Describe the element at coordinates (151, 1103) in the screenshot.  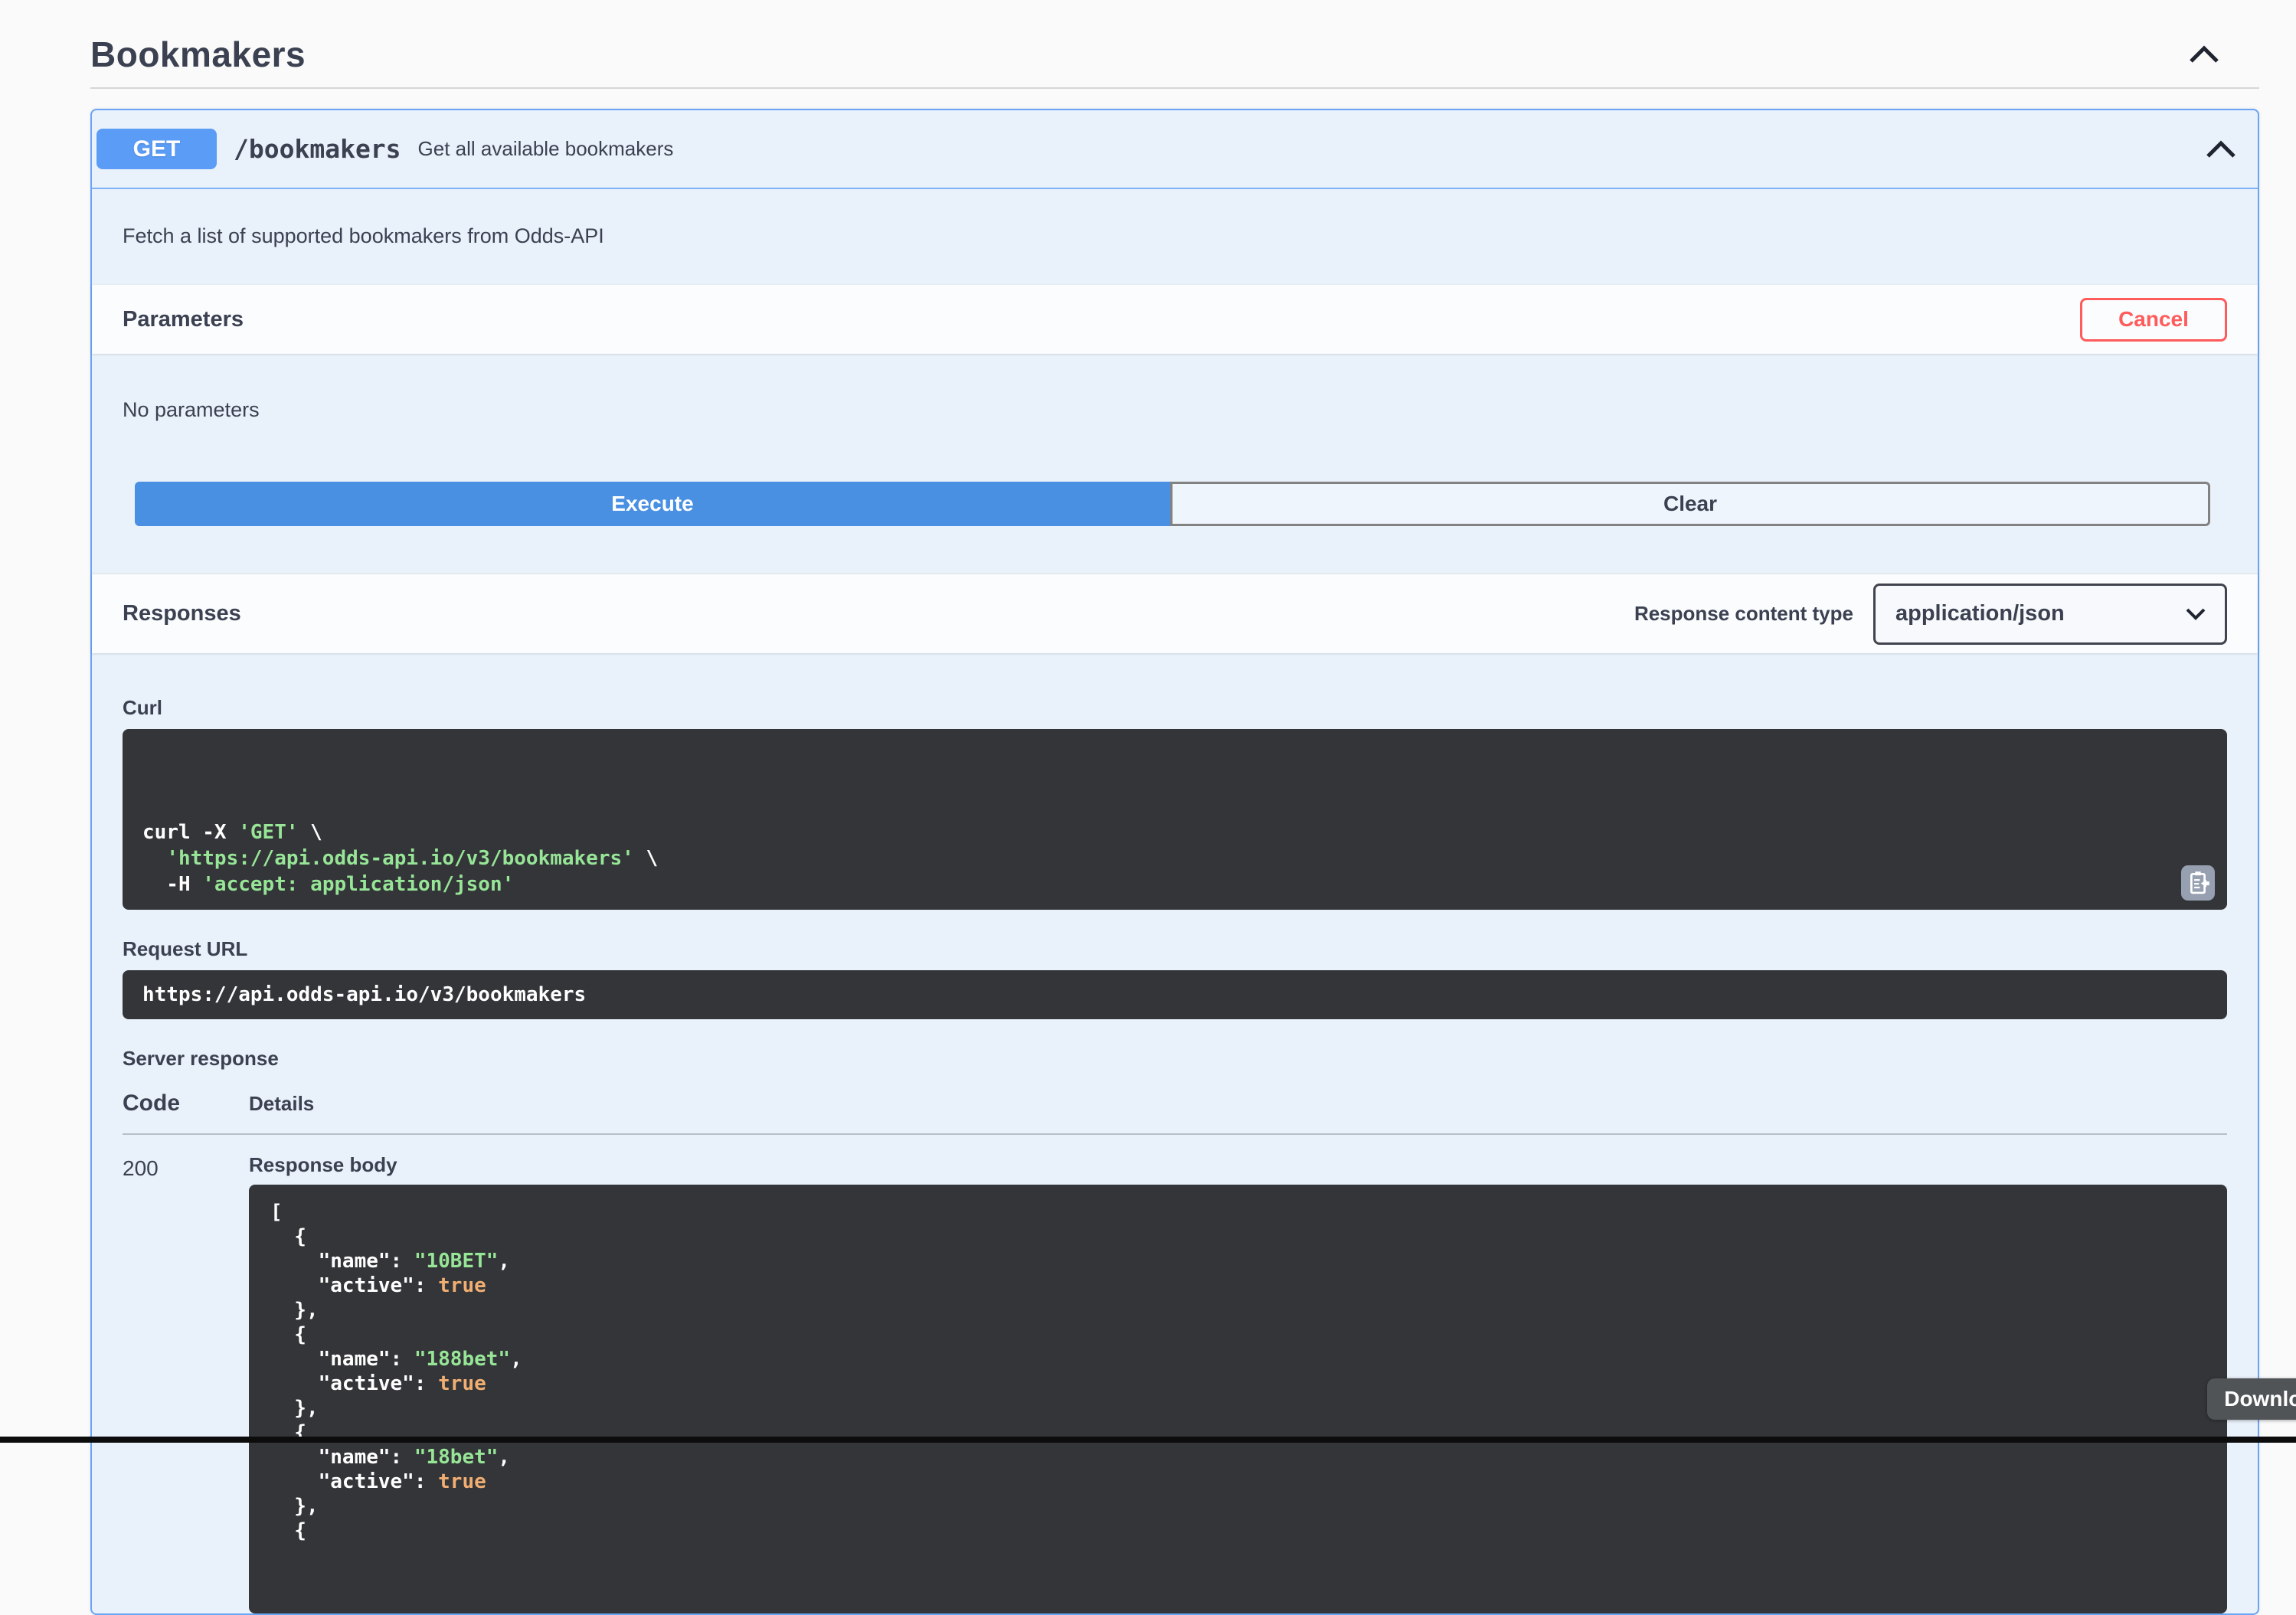
I see `code-column-header: Code` at that location.